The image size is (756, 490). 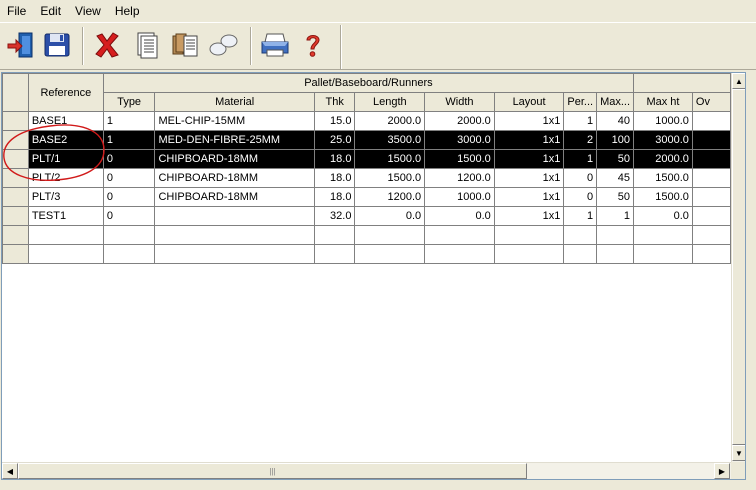 What do you see at coordinates (615, 121) in the screenshot?
I see `cell-max: 40` at bounding box center [615, 121].